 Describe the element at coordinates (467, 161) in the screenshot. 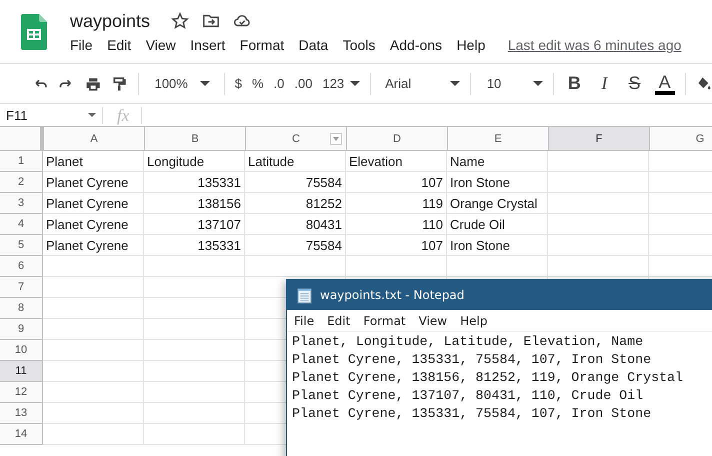

I see `table-cell: Name` at that location.